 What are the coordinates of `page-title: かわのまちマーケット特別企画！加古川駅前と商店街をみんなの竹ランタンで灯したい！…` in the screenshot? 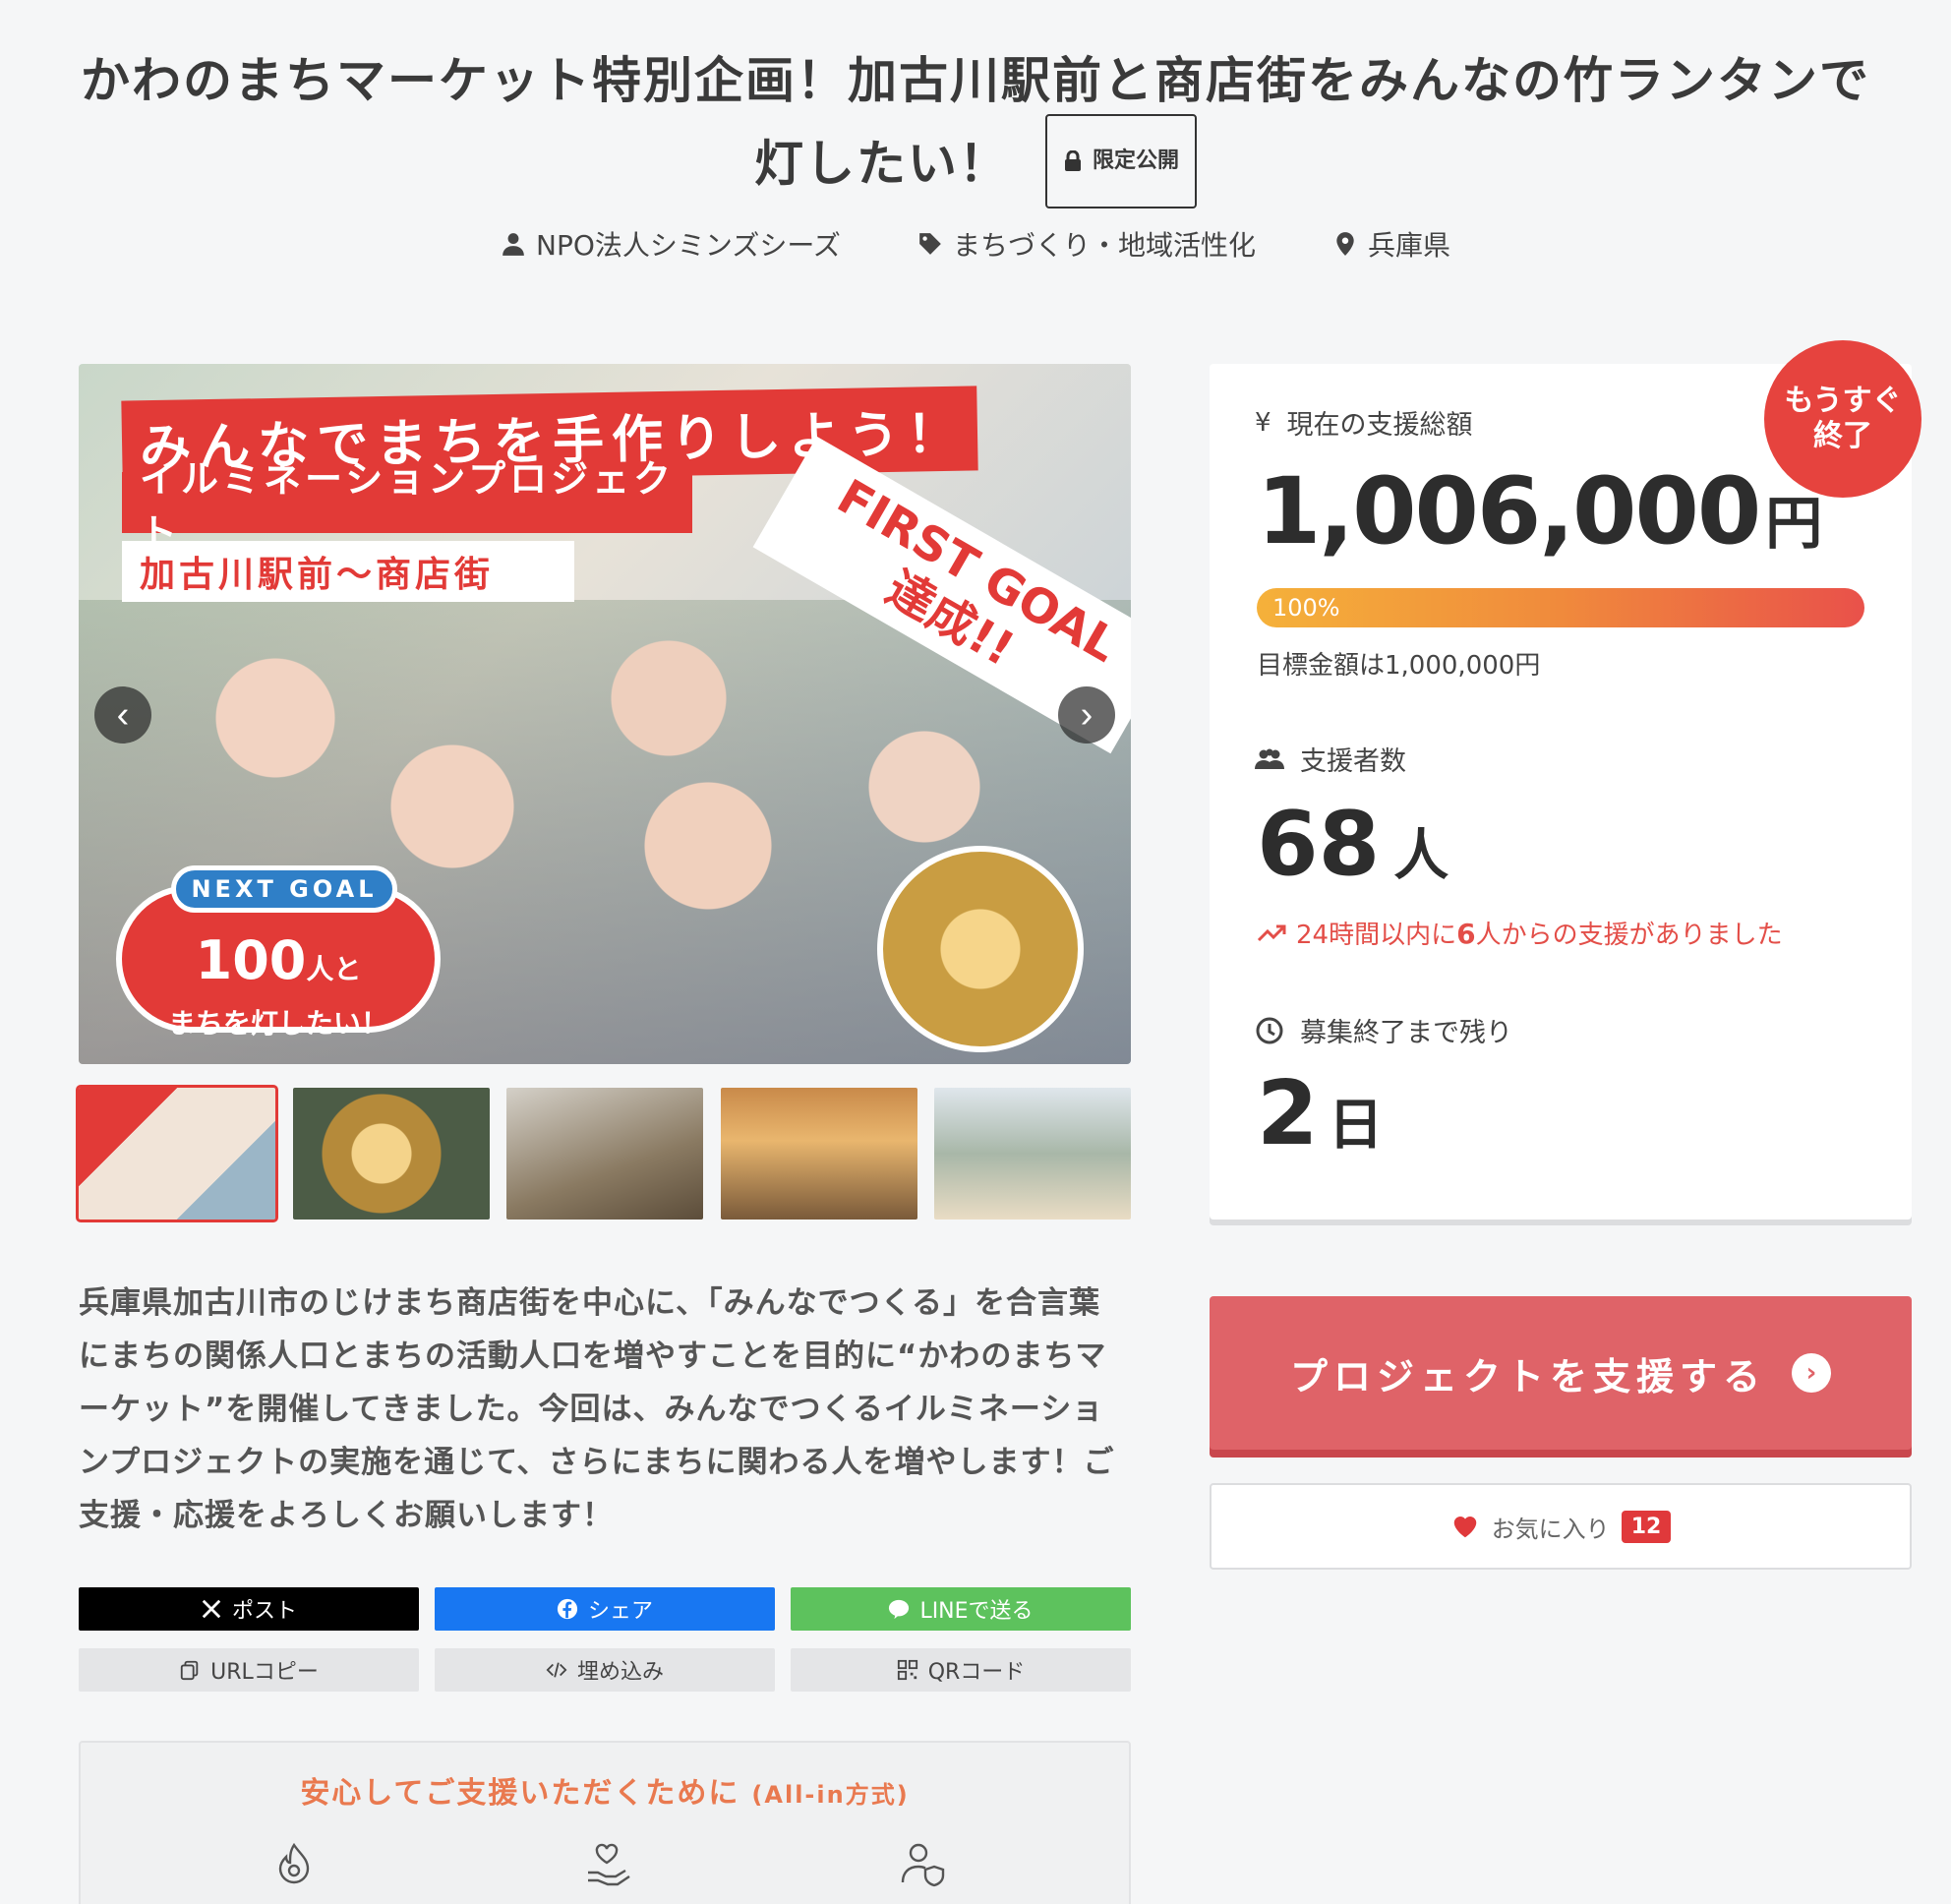 It's located at (976, 127).